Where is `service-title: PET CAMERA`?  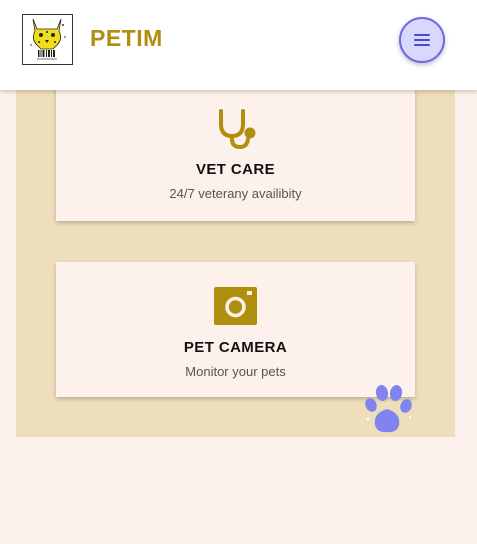 service-title: PET CAMERA is located at coordinates (235, 347).